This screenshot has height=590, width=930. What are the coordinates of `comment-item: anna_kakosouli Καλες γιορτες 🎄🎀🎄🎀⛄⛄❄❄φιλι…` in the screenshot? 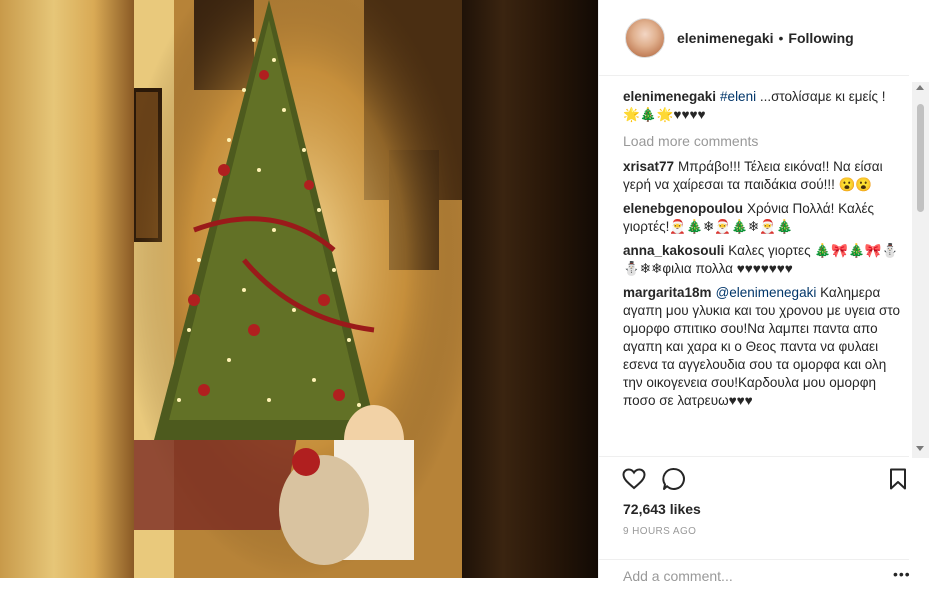 It's located at (766, 260).